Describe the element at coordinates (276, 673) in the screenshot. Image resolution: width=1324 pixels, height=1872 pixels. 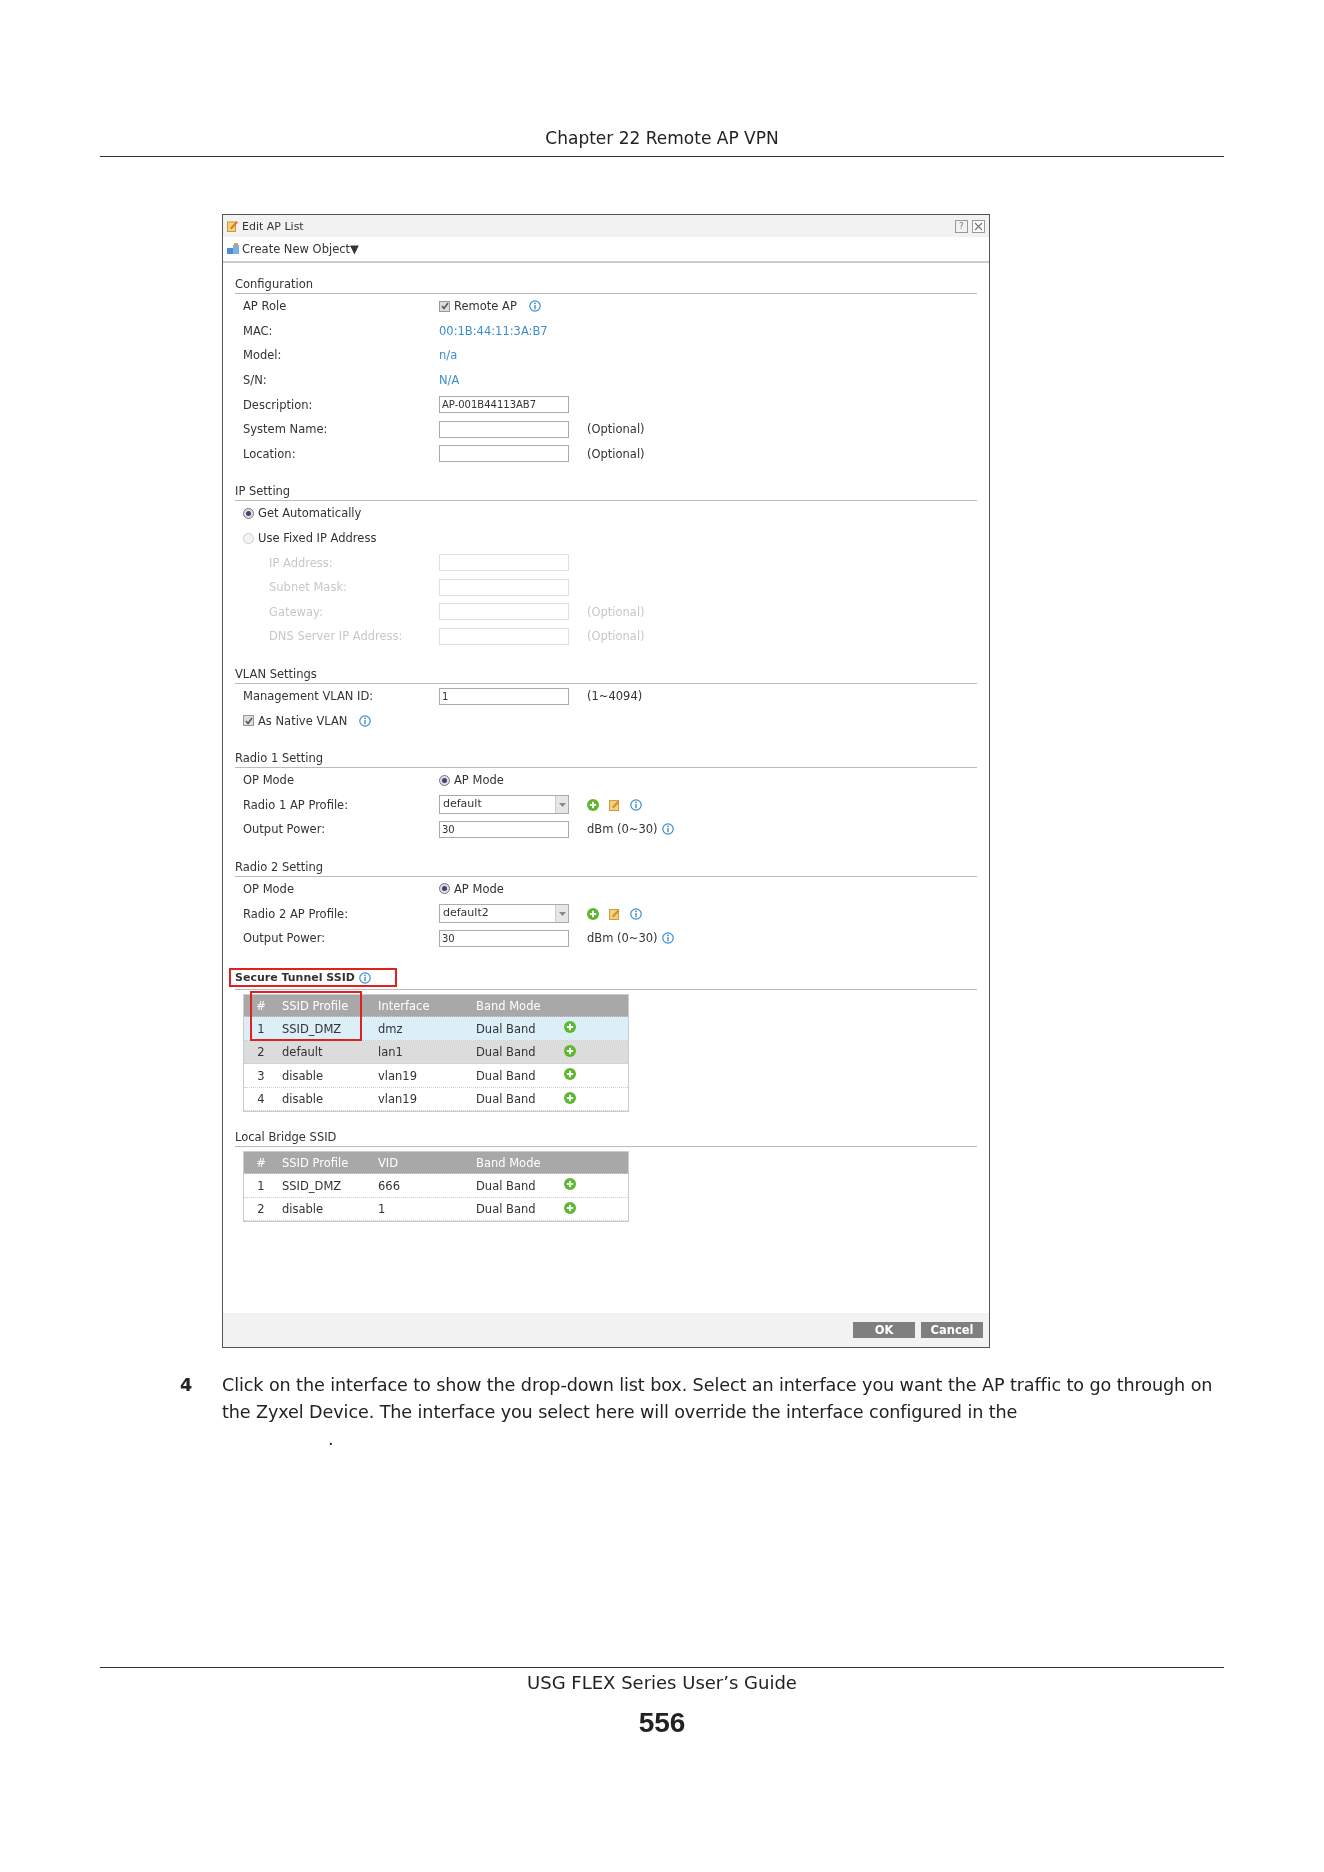
I see `section-title: VLAN Settings` at that location.